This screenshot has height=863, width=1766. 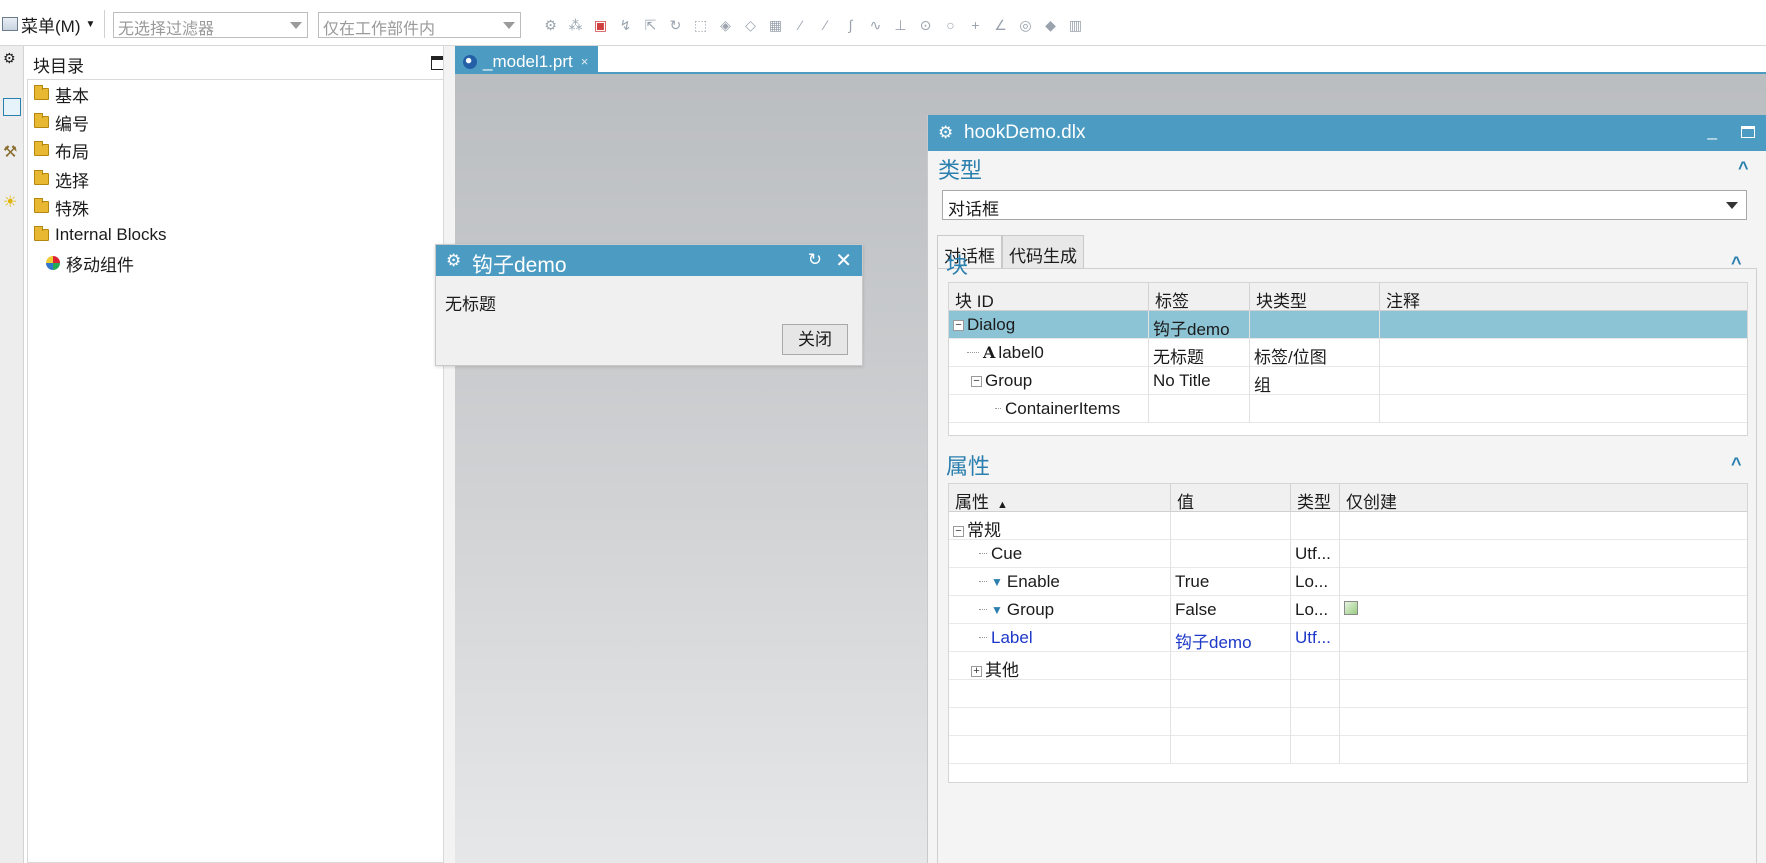 I want to click on layer-icon: ◎, so click(x=1025, y=25).